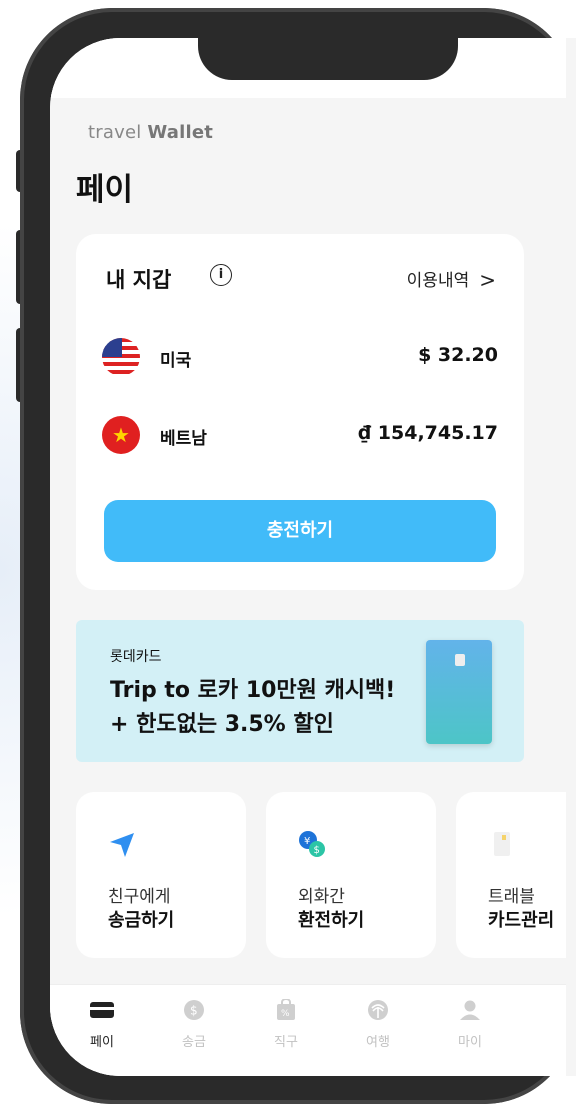 This screenshot has width=576, height=1111. I want to click on shopping-bag-icon: %, so click(286, 1009).